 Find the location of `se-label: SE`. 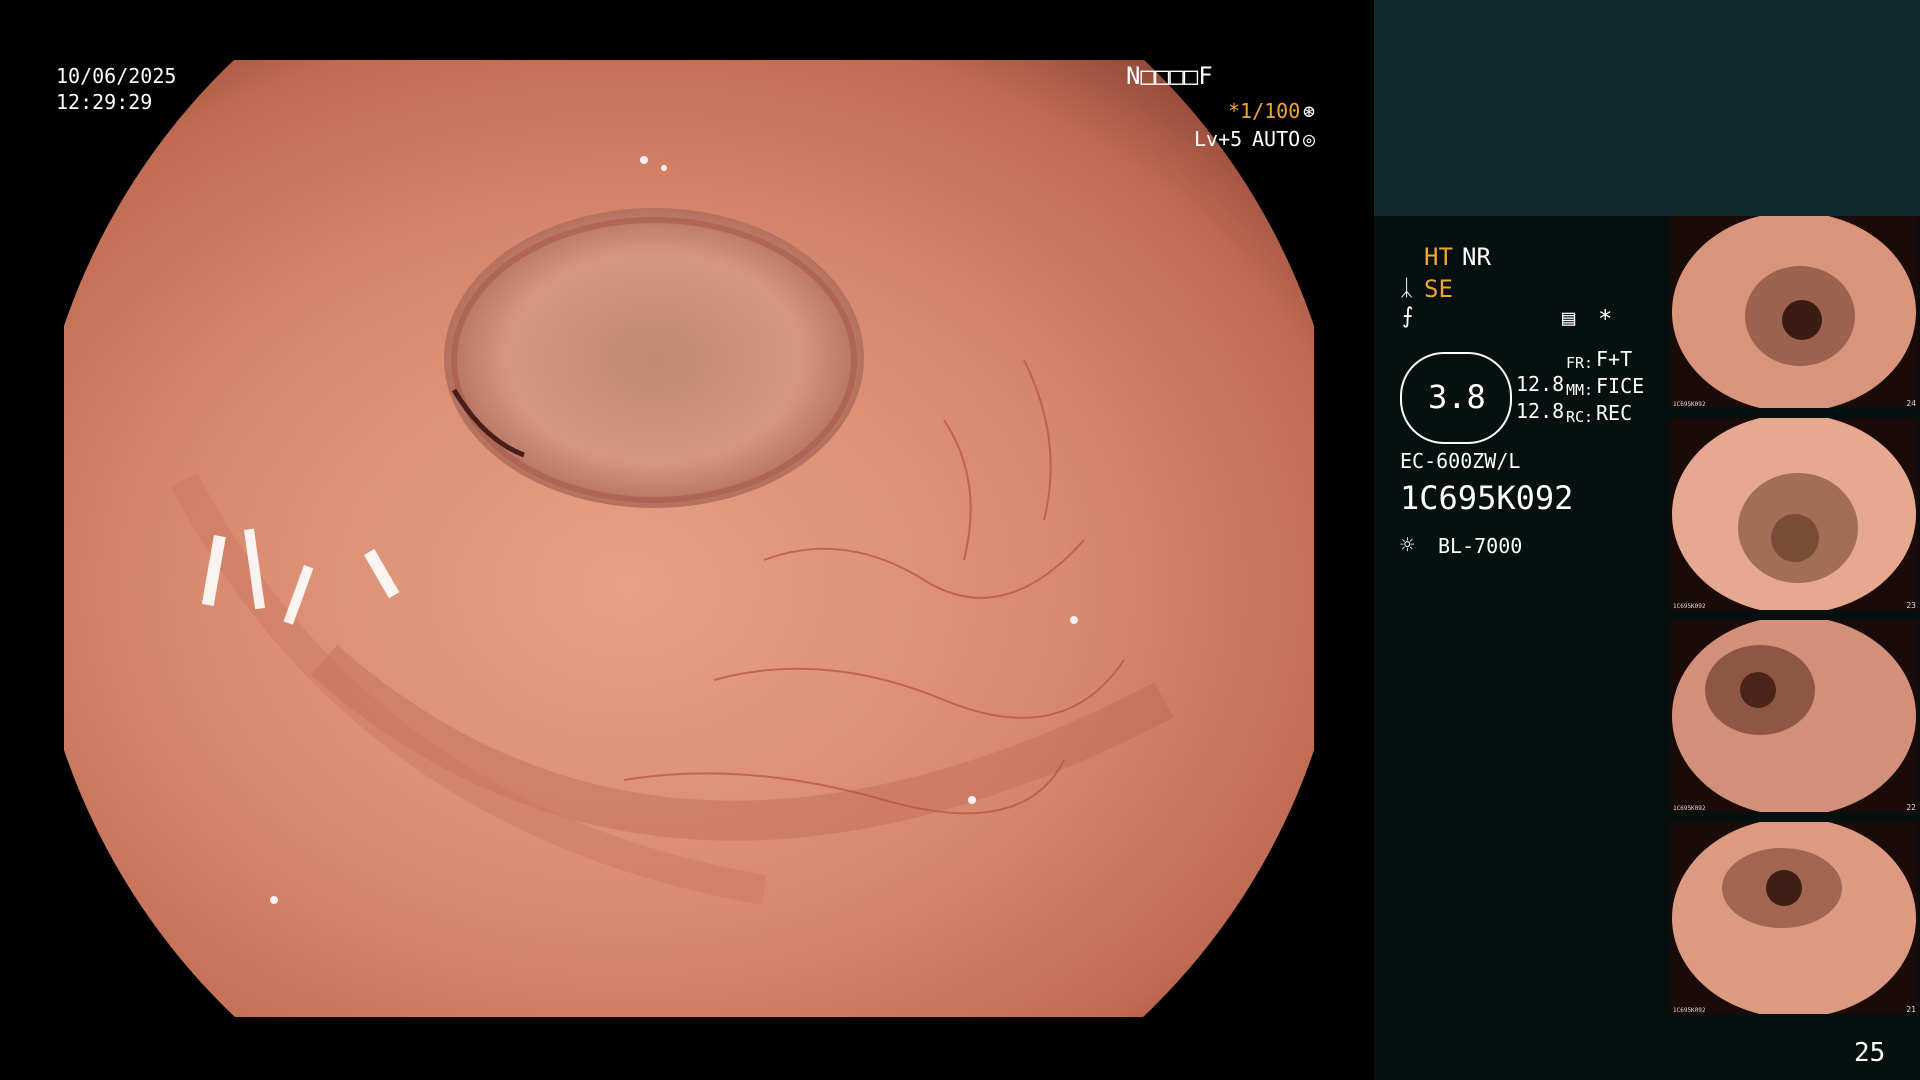

se-label: SE is located at coordinates (1438, 289).